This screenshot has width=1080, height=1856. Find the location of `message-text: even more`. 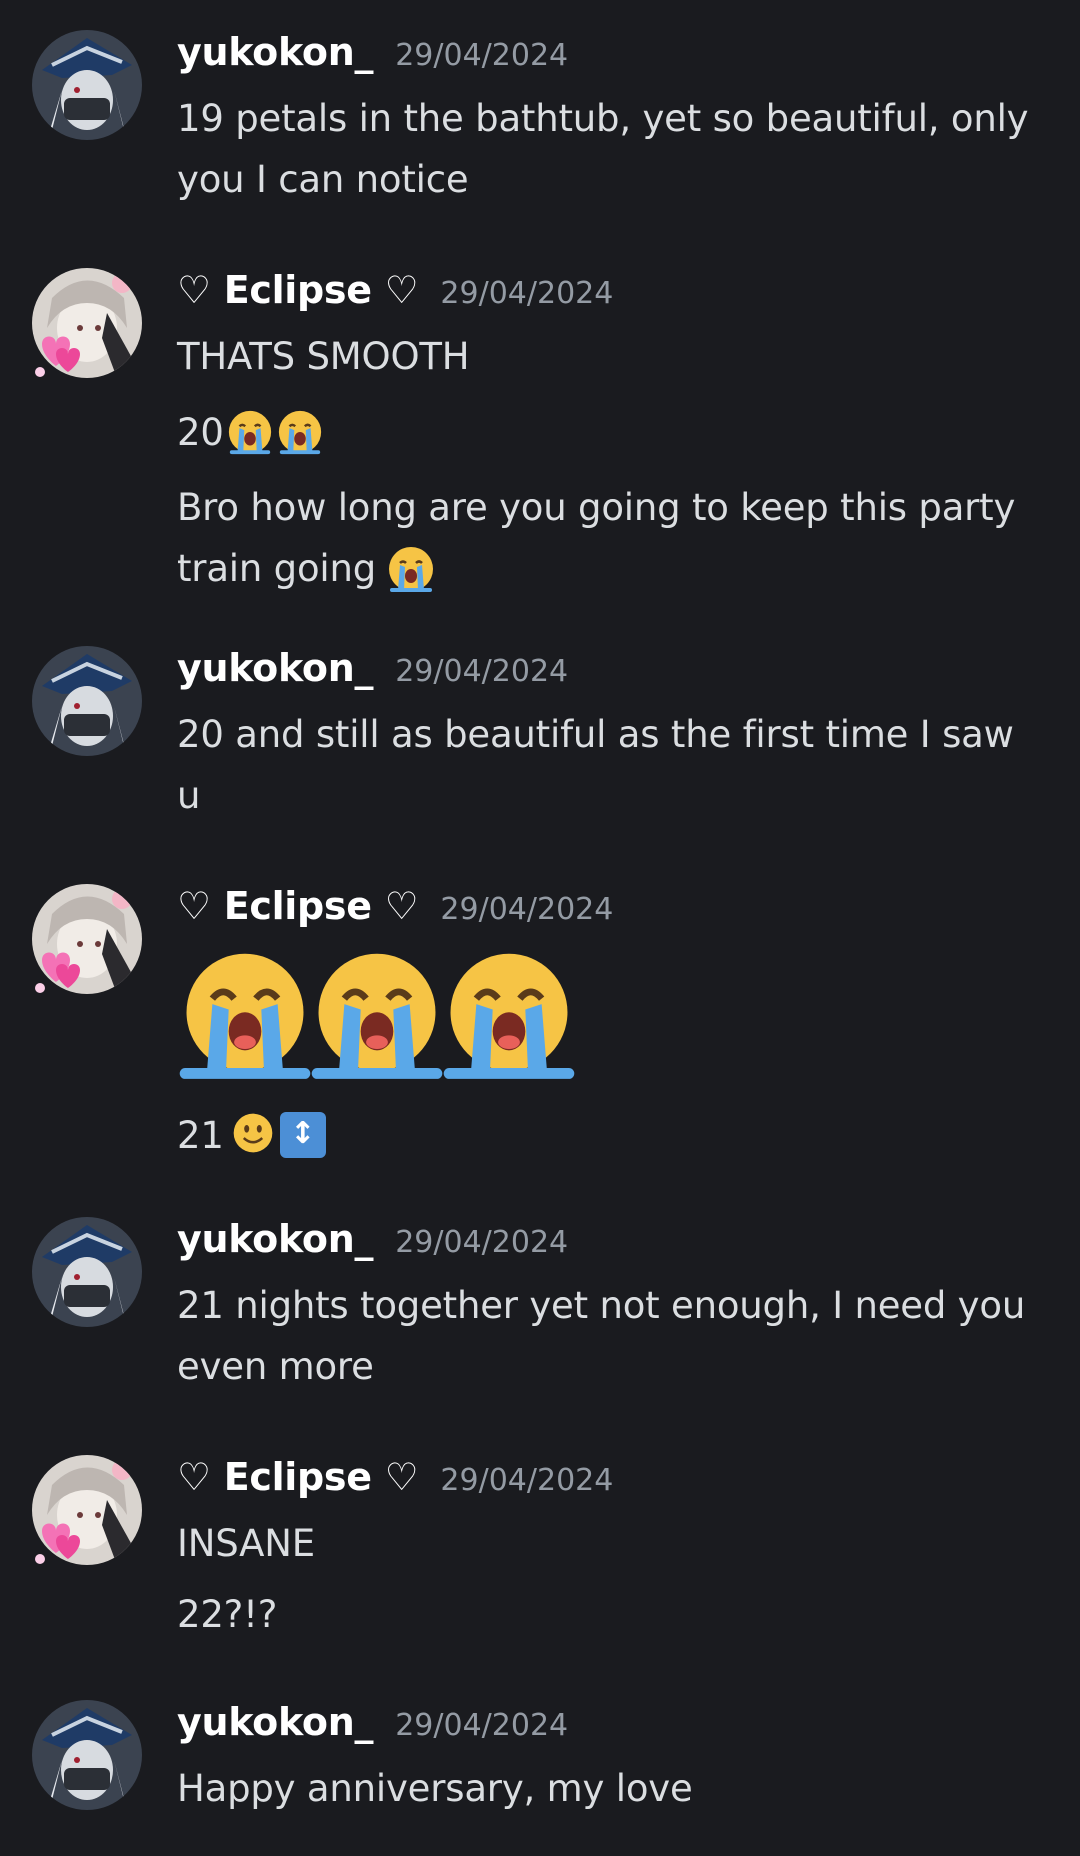

message-text: even more is located at coordinates (275, 1366).